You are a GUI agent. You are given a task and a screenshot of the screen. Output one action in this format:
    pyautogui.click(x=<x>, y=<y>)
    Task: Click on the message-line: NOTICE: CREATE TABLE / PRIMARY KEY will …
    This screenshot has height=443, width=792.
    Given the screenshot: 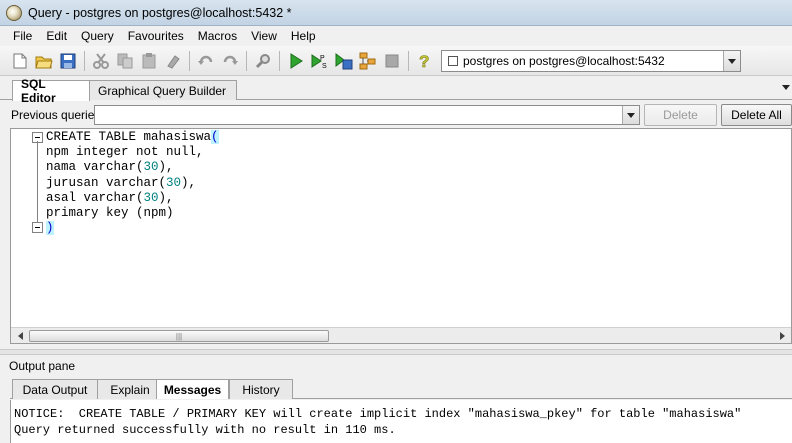 What is the action you would take?
    pyautogui.click(x=378, y=414)
    